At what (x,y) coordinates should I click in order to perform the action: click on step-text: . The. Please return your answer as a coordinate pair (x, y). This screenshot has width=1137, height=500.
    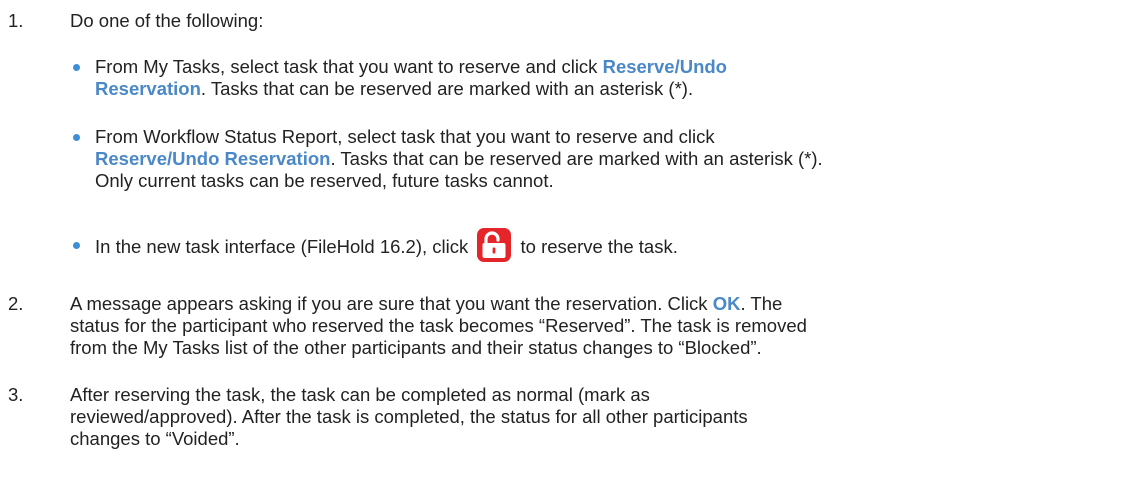
    Looking at the image, I should click on (761, 303).